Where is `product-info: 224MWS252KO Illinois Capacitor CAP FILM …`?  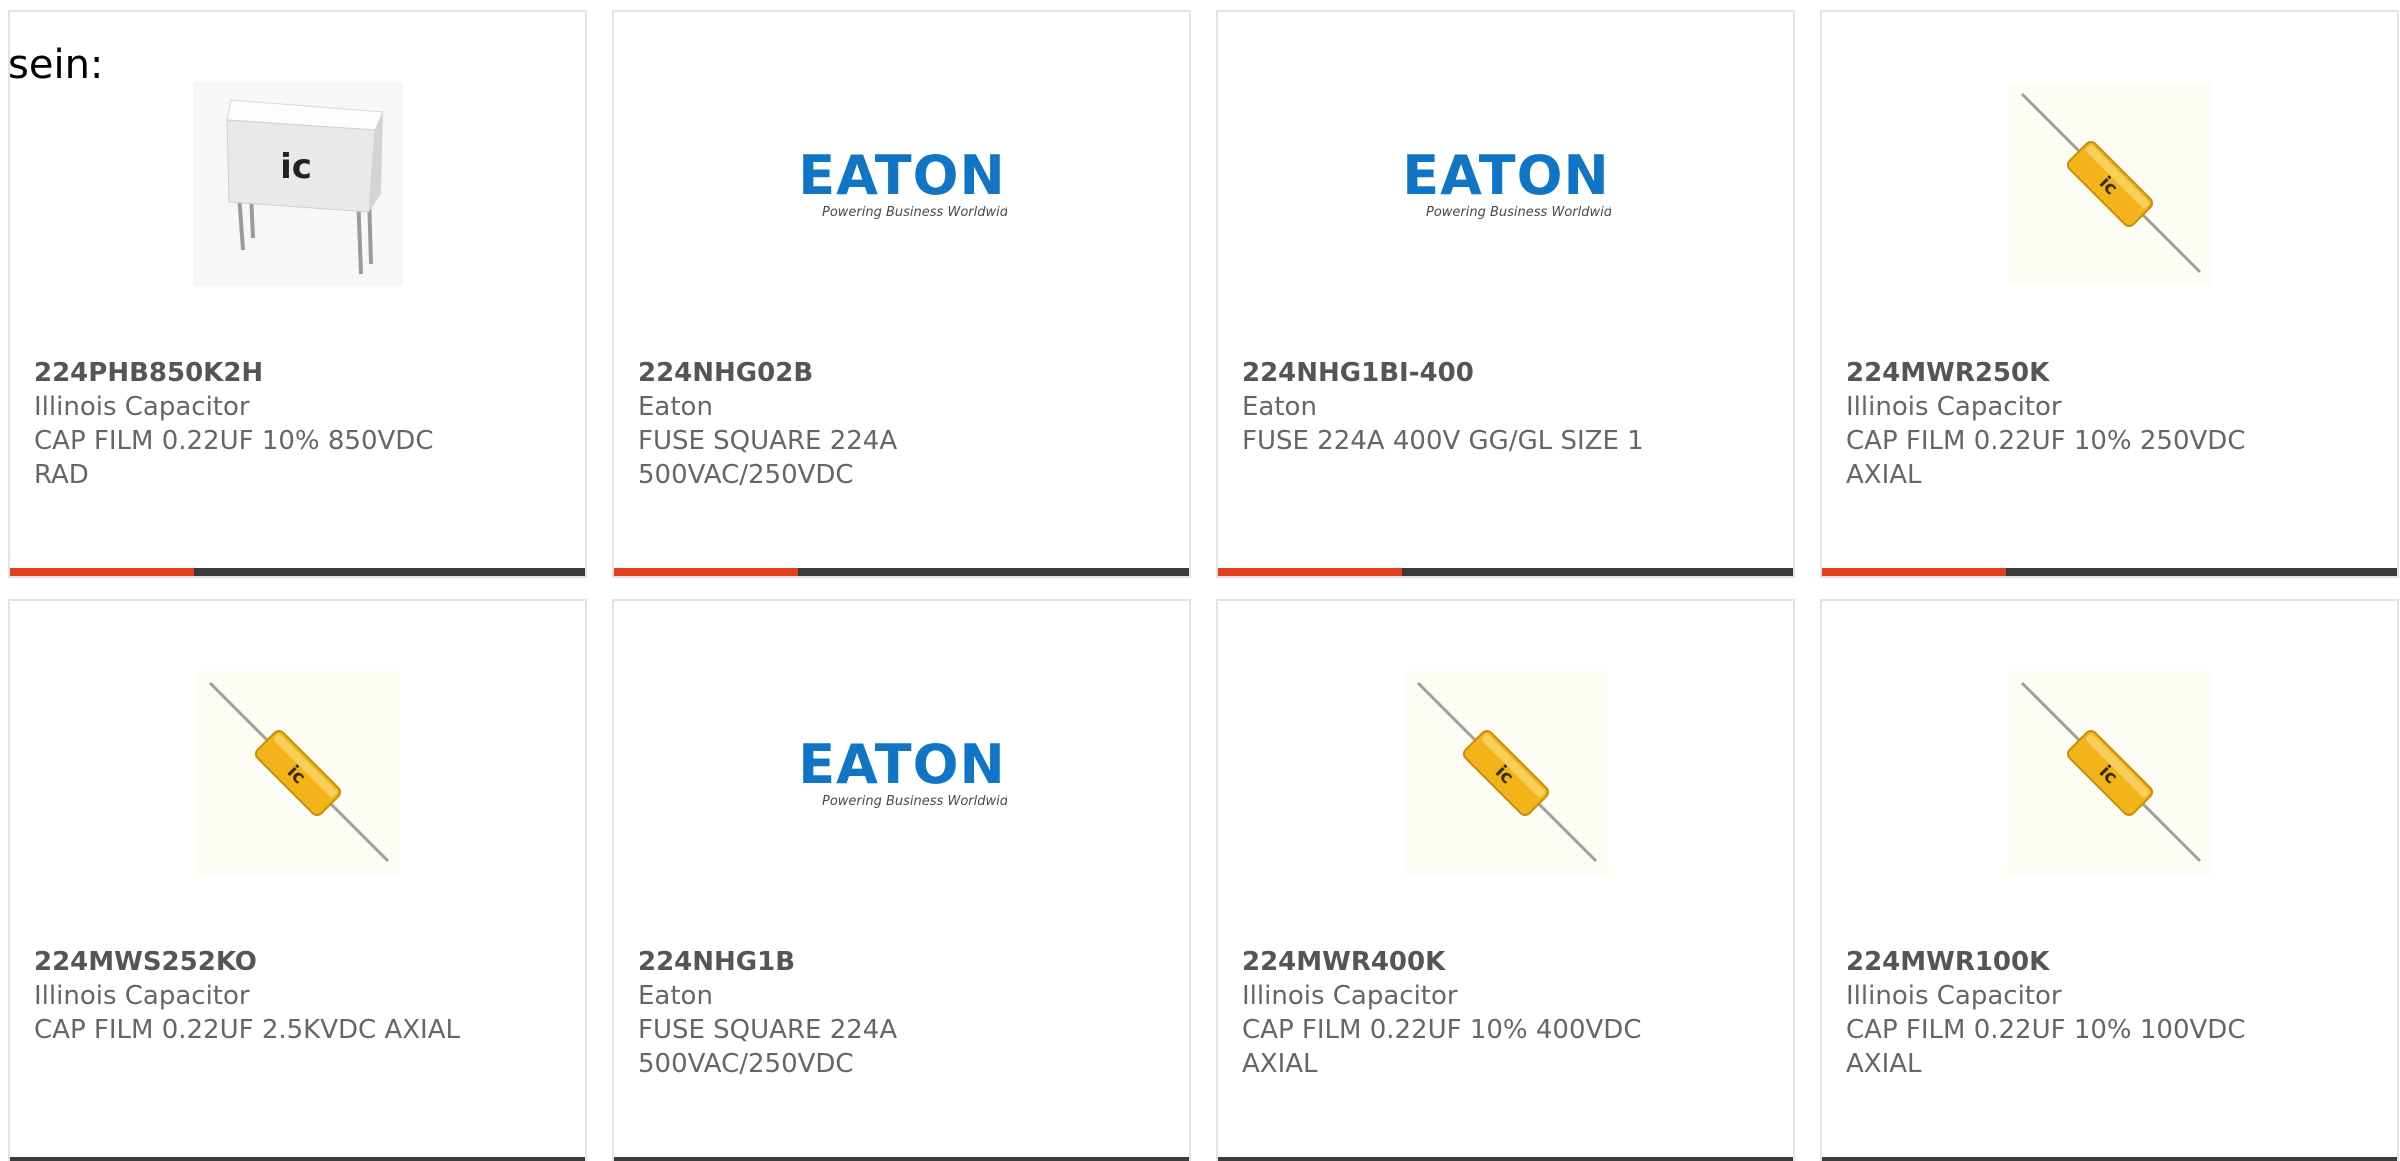 product-info: 224MWS252KO Illinois Capacitor CAP FILM … is located at coordinates (297, 996).